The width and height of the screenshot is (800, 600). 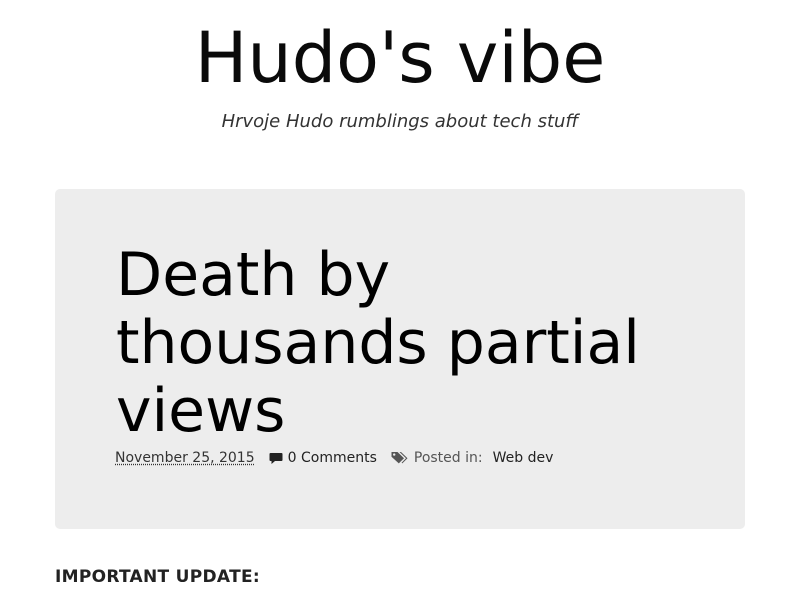 I want to click on comments-link: 0 Comments, so click(x=323, y=458).